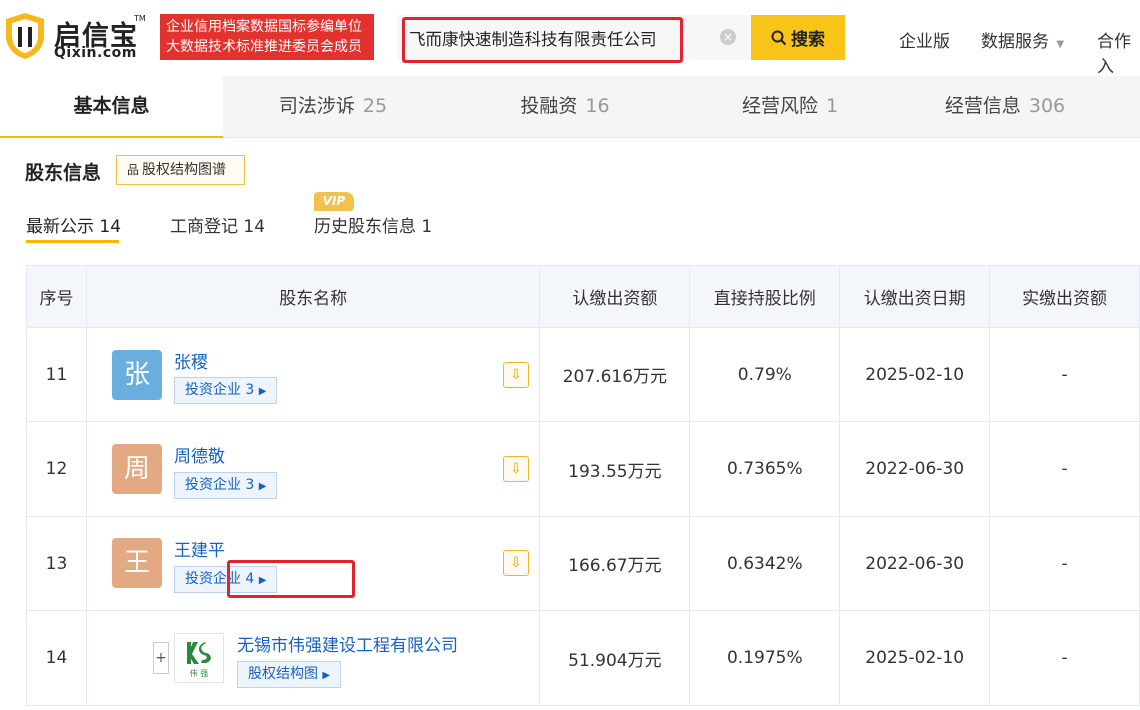  I want to click on tab-count: 306, so click(1047, 106).